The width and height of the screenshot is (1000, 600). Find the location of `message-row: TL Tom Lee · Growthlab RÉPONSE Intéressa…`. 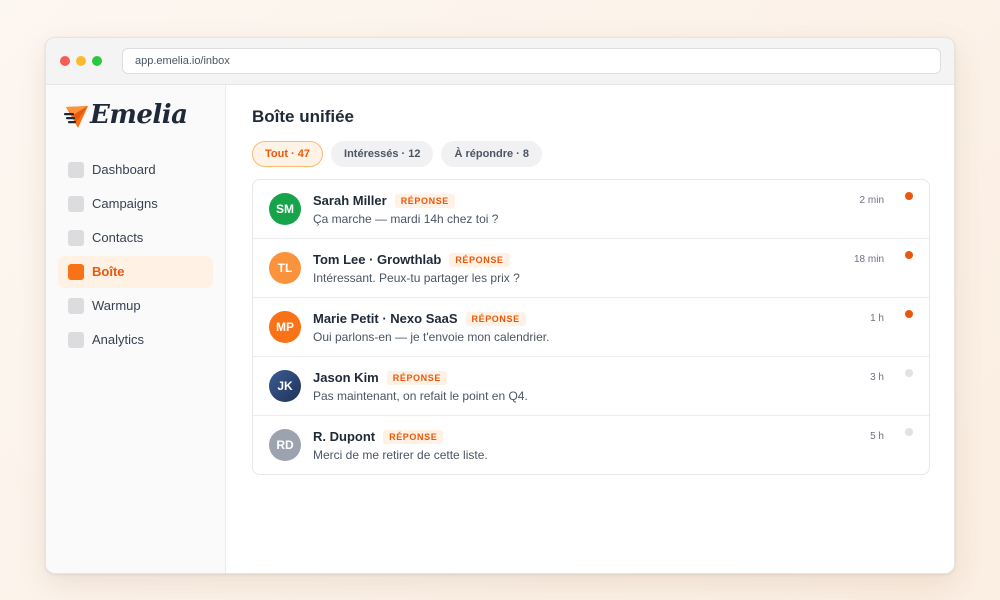

message-row: TL Tom Lee · Growthlab RÉPONSE Intéressa… is located at coordinates (591, 268).